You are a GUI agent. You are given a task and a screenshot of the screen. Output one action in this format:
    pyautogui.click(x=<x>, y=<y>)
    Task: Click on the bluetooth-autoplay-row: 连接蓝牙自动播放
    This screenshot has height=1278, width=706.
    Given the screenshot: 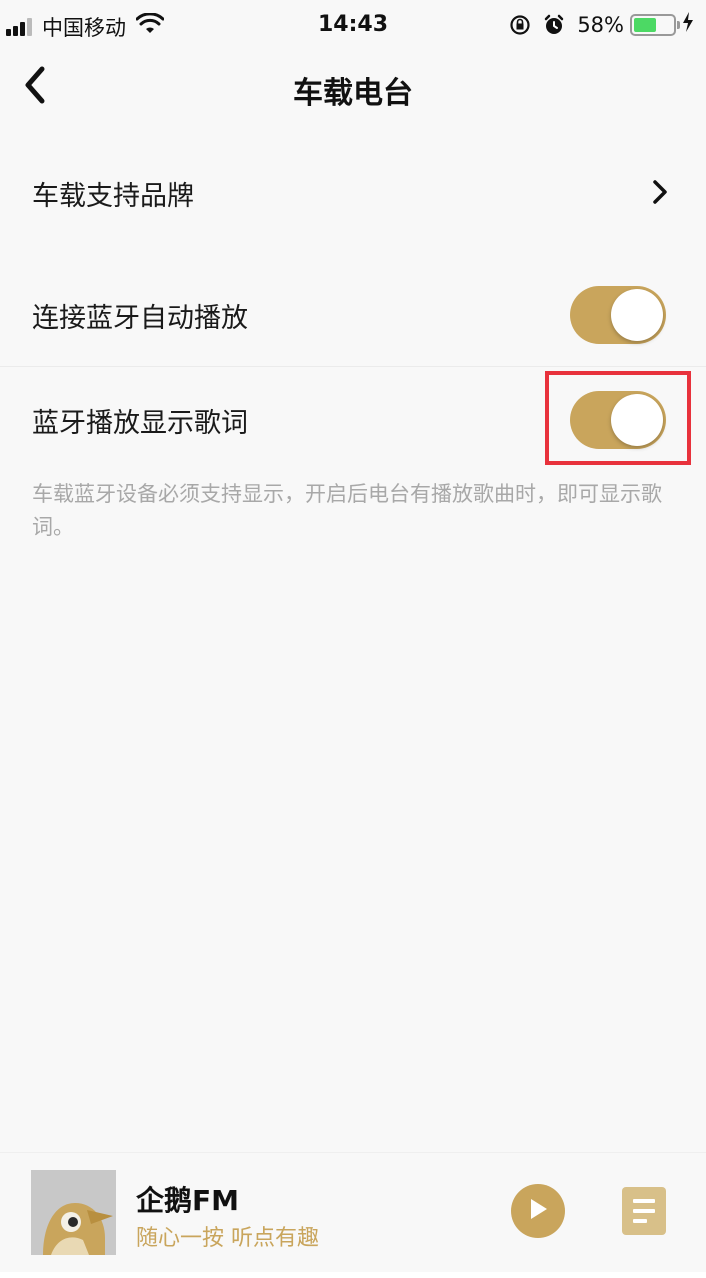 What is the action you would take?
    pyautogui.click(x=353, y=315)
    